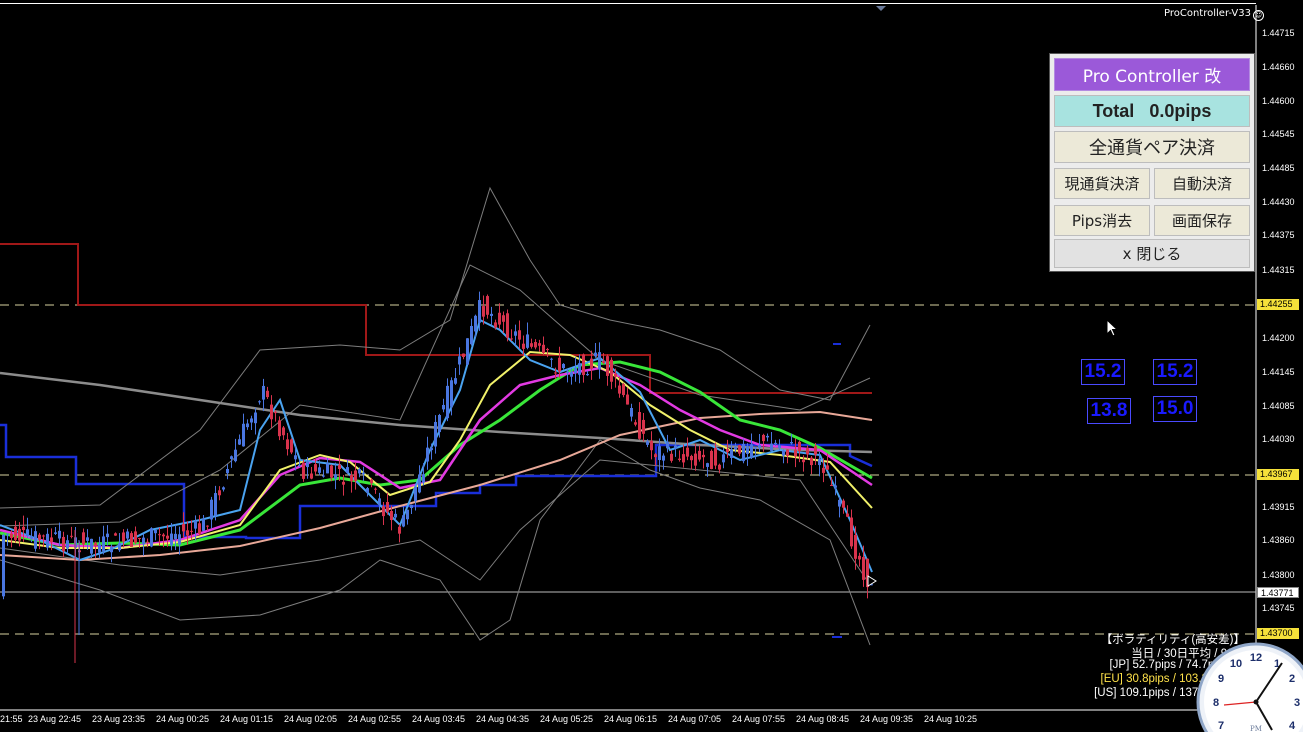 The image size is (1303, 732). What do you see at coordinates (1278, 474) in the screenshot?
I see `price-tag-level-mid: 1.43967` at bounding box center [1278, 474].